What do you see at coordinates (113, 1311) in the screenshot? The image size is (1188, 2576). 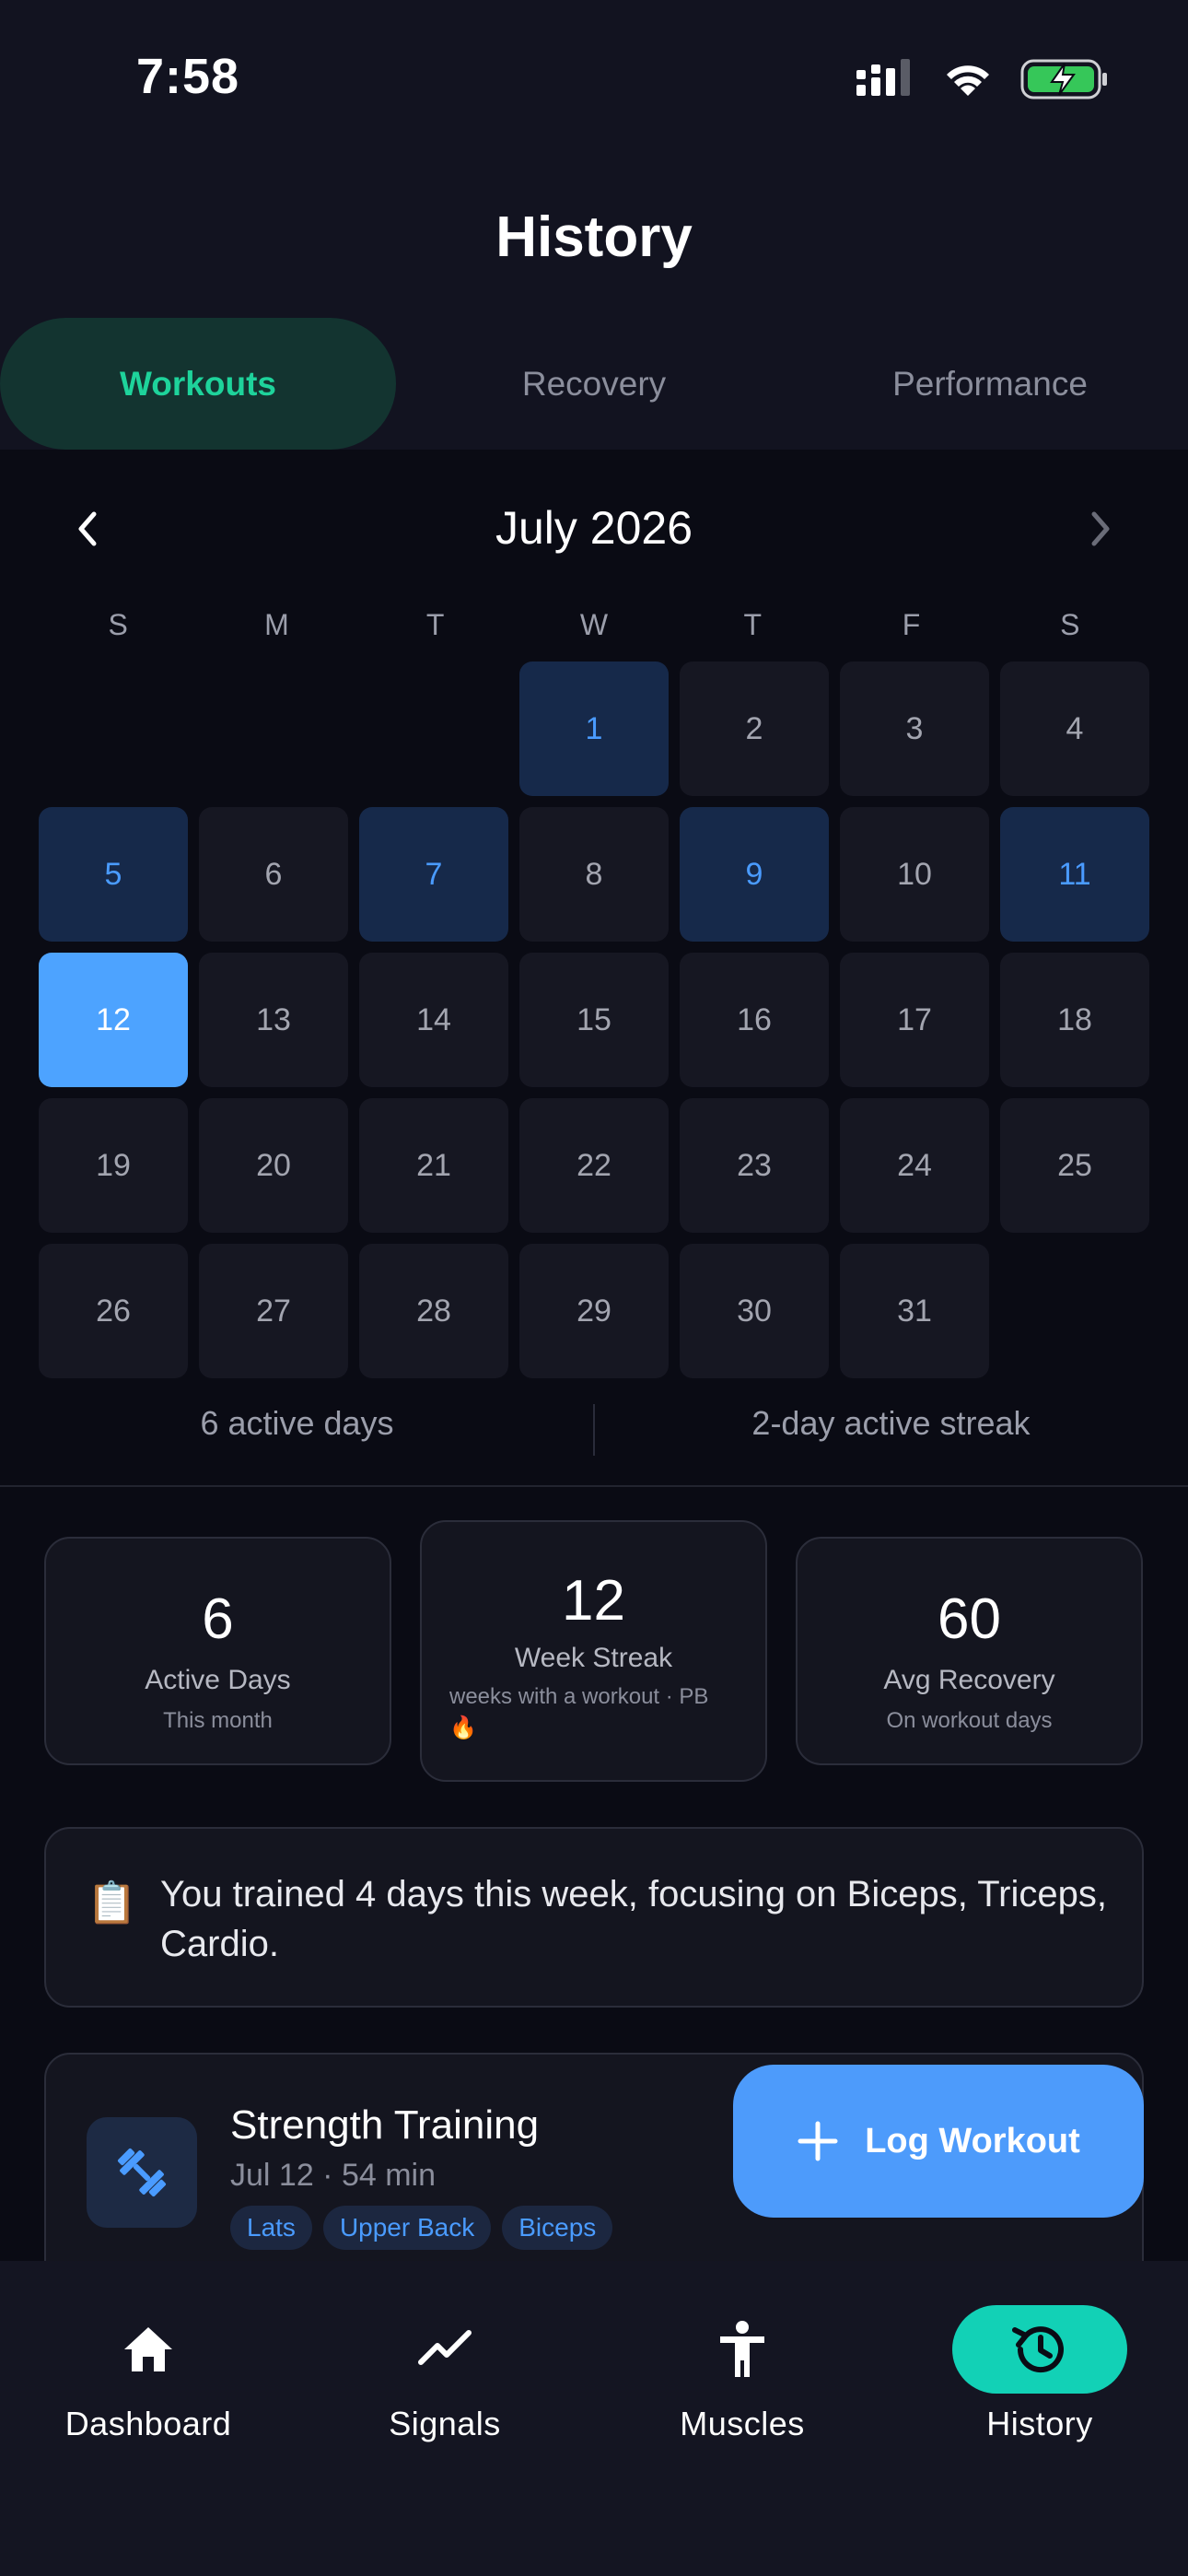 I see `calendar-day: 26` at bounding box center [113, 1311].